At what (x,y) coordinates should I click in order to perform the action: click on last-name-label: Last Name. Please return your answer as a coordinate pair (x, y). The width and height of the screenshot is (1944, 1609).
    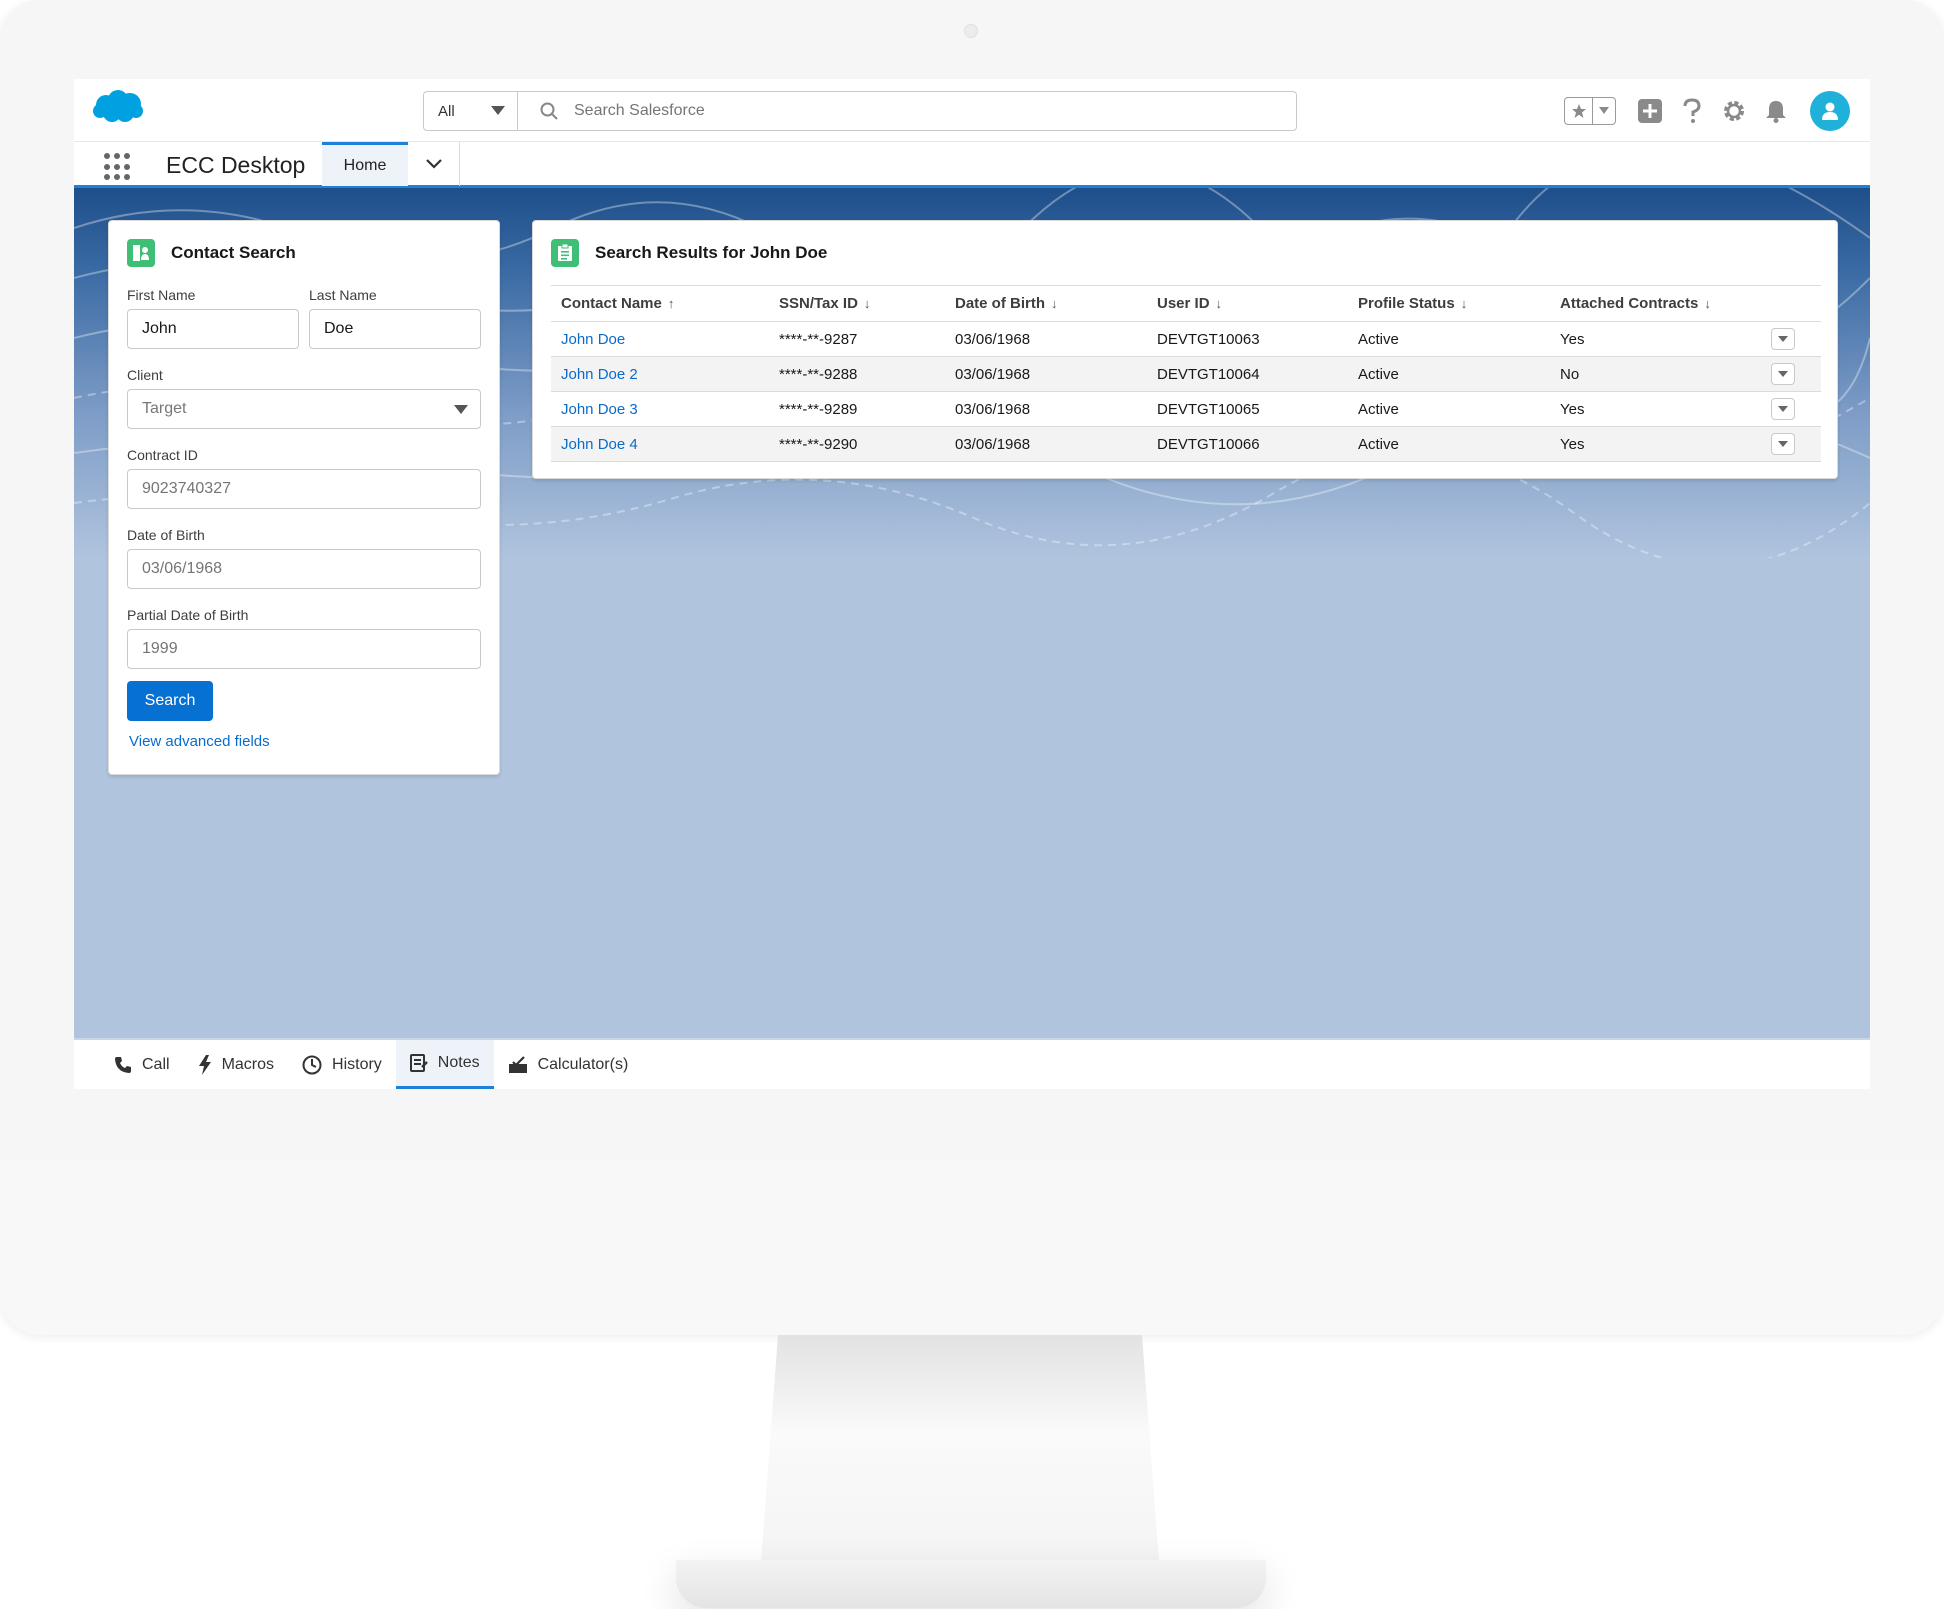
    Looking at the image, I should click on (343, 295).